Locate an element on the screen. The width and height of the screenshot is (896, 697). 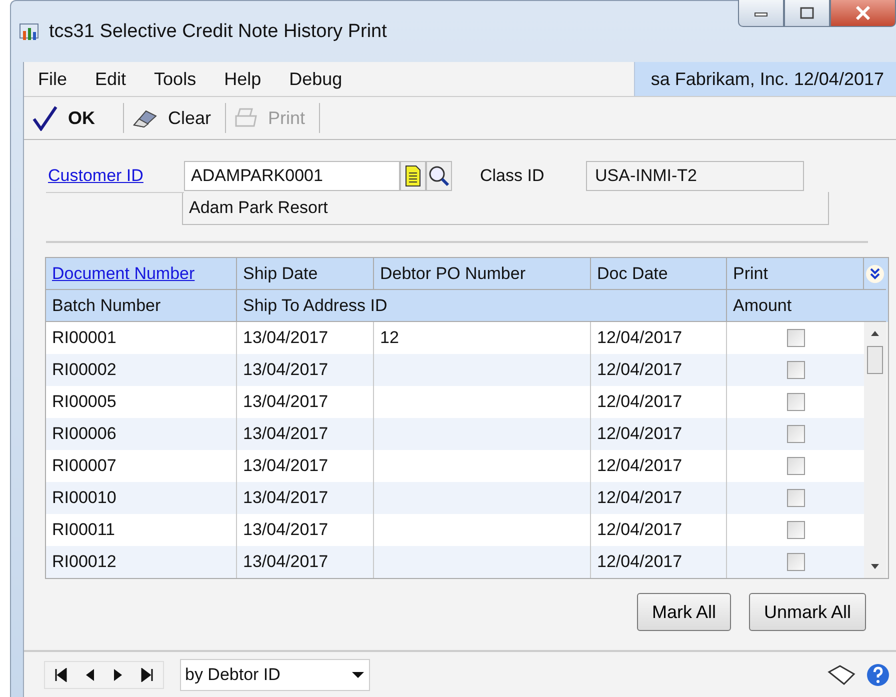
maximize-button is located at coordinates (807, 13).